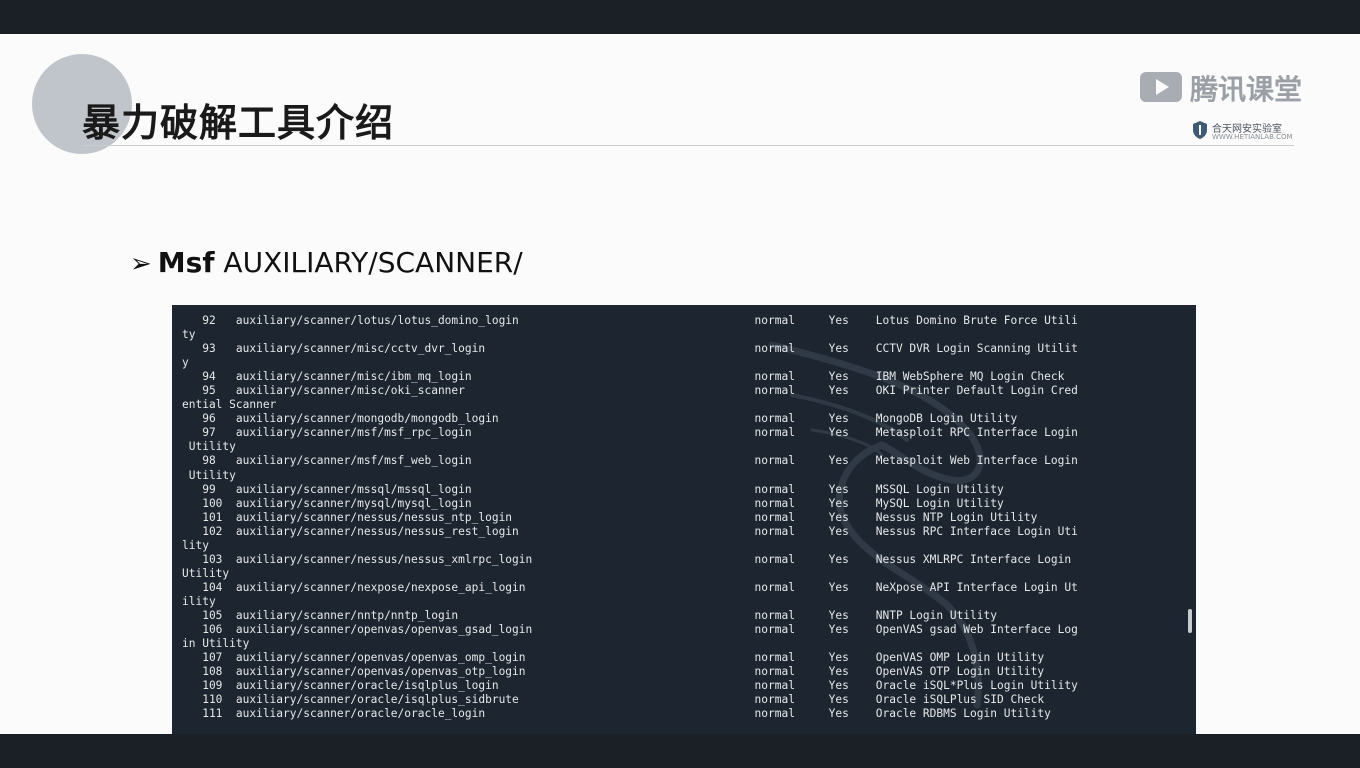 This screenshot has height=768, width=1360. Describe the element at coordinates (688, 145) in the screenshot. I see `title-divider` at that location.